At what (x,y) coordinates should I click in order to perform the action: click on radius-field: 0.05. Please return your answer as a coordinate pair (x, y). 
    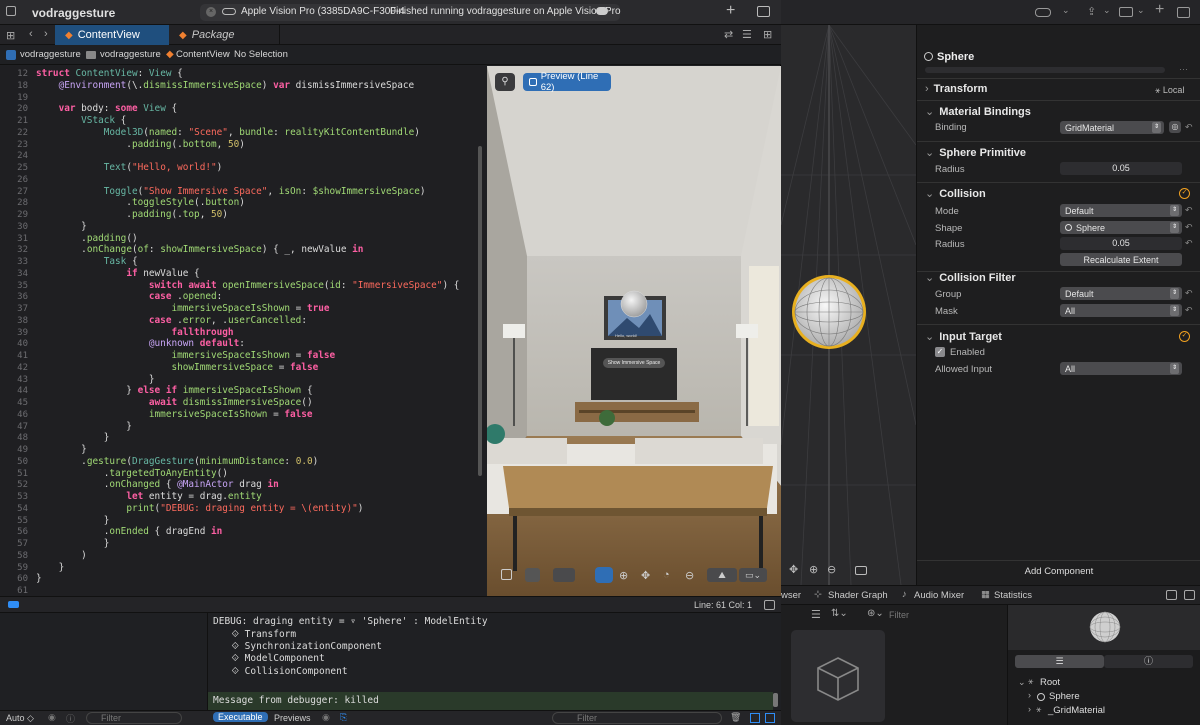
    Looking at the image, I should click on (1121, 168).